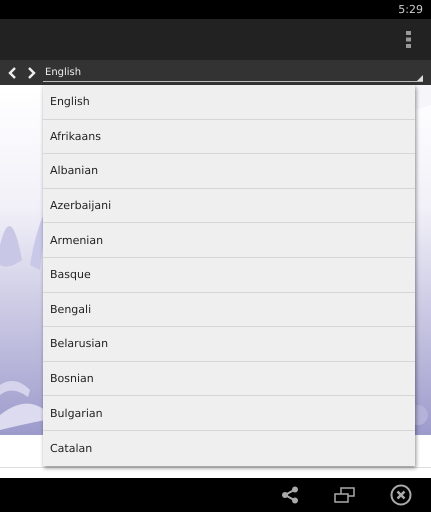 The height and width of the screenshot is (512, 431). What do you see at coordinates (229, 240) in the screenshot?
I see `language-option: Armenian` at bounding box center [229, 240].